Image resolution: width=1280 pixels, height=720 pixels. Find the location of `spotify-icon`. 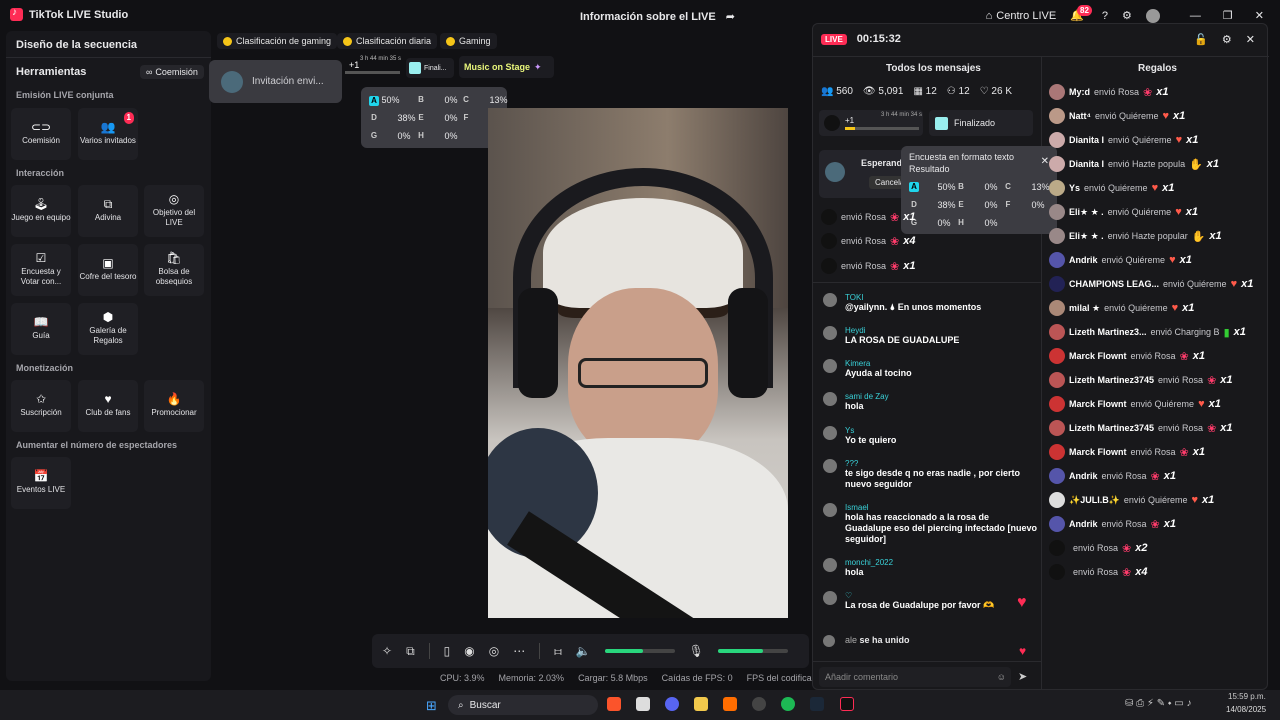

spotify-icon is located at coordinates (788, 704).